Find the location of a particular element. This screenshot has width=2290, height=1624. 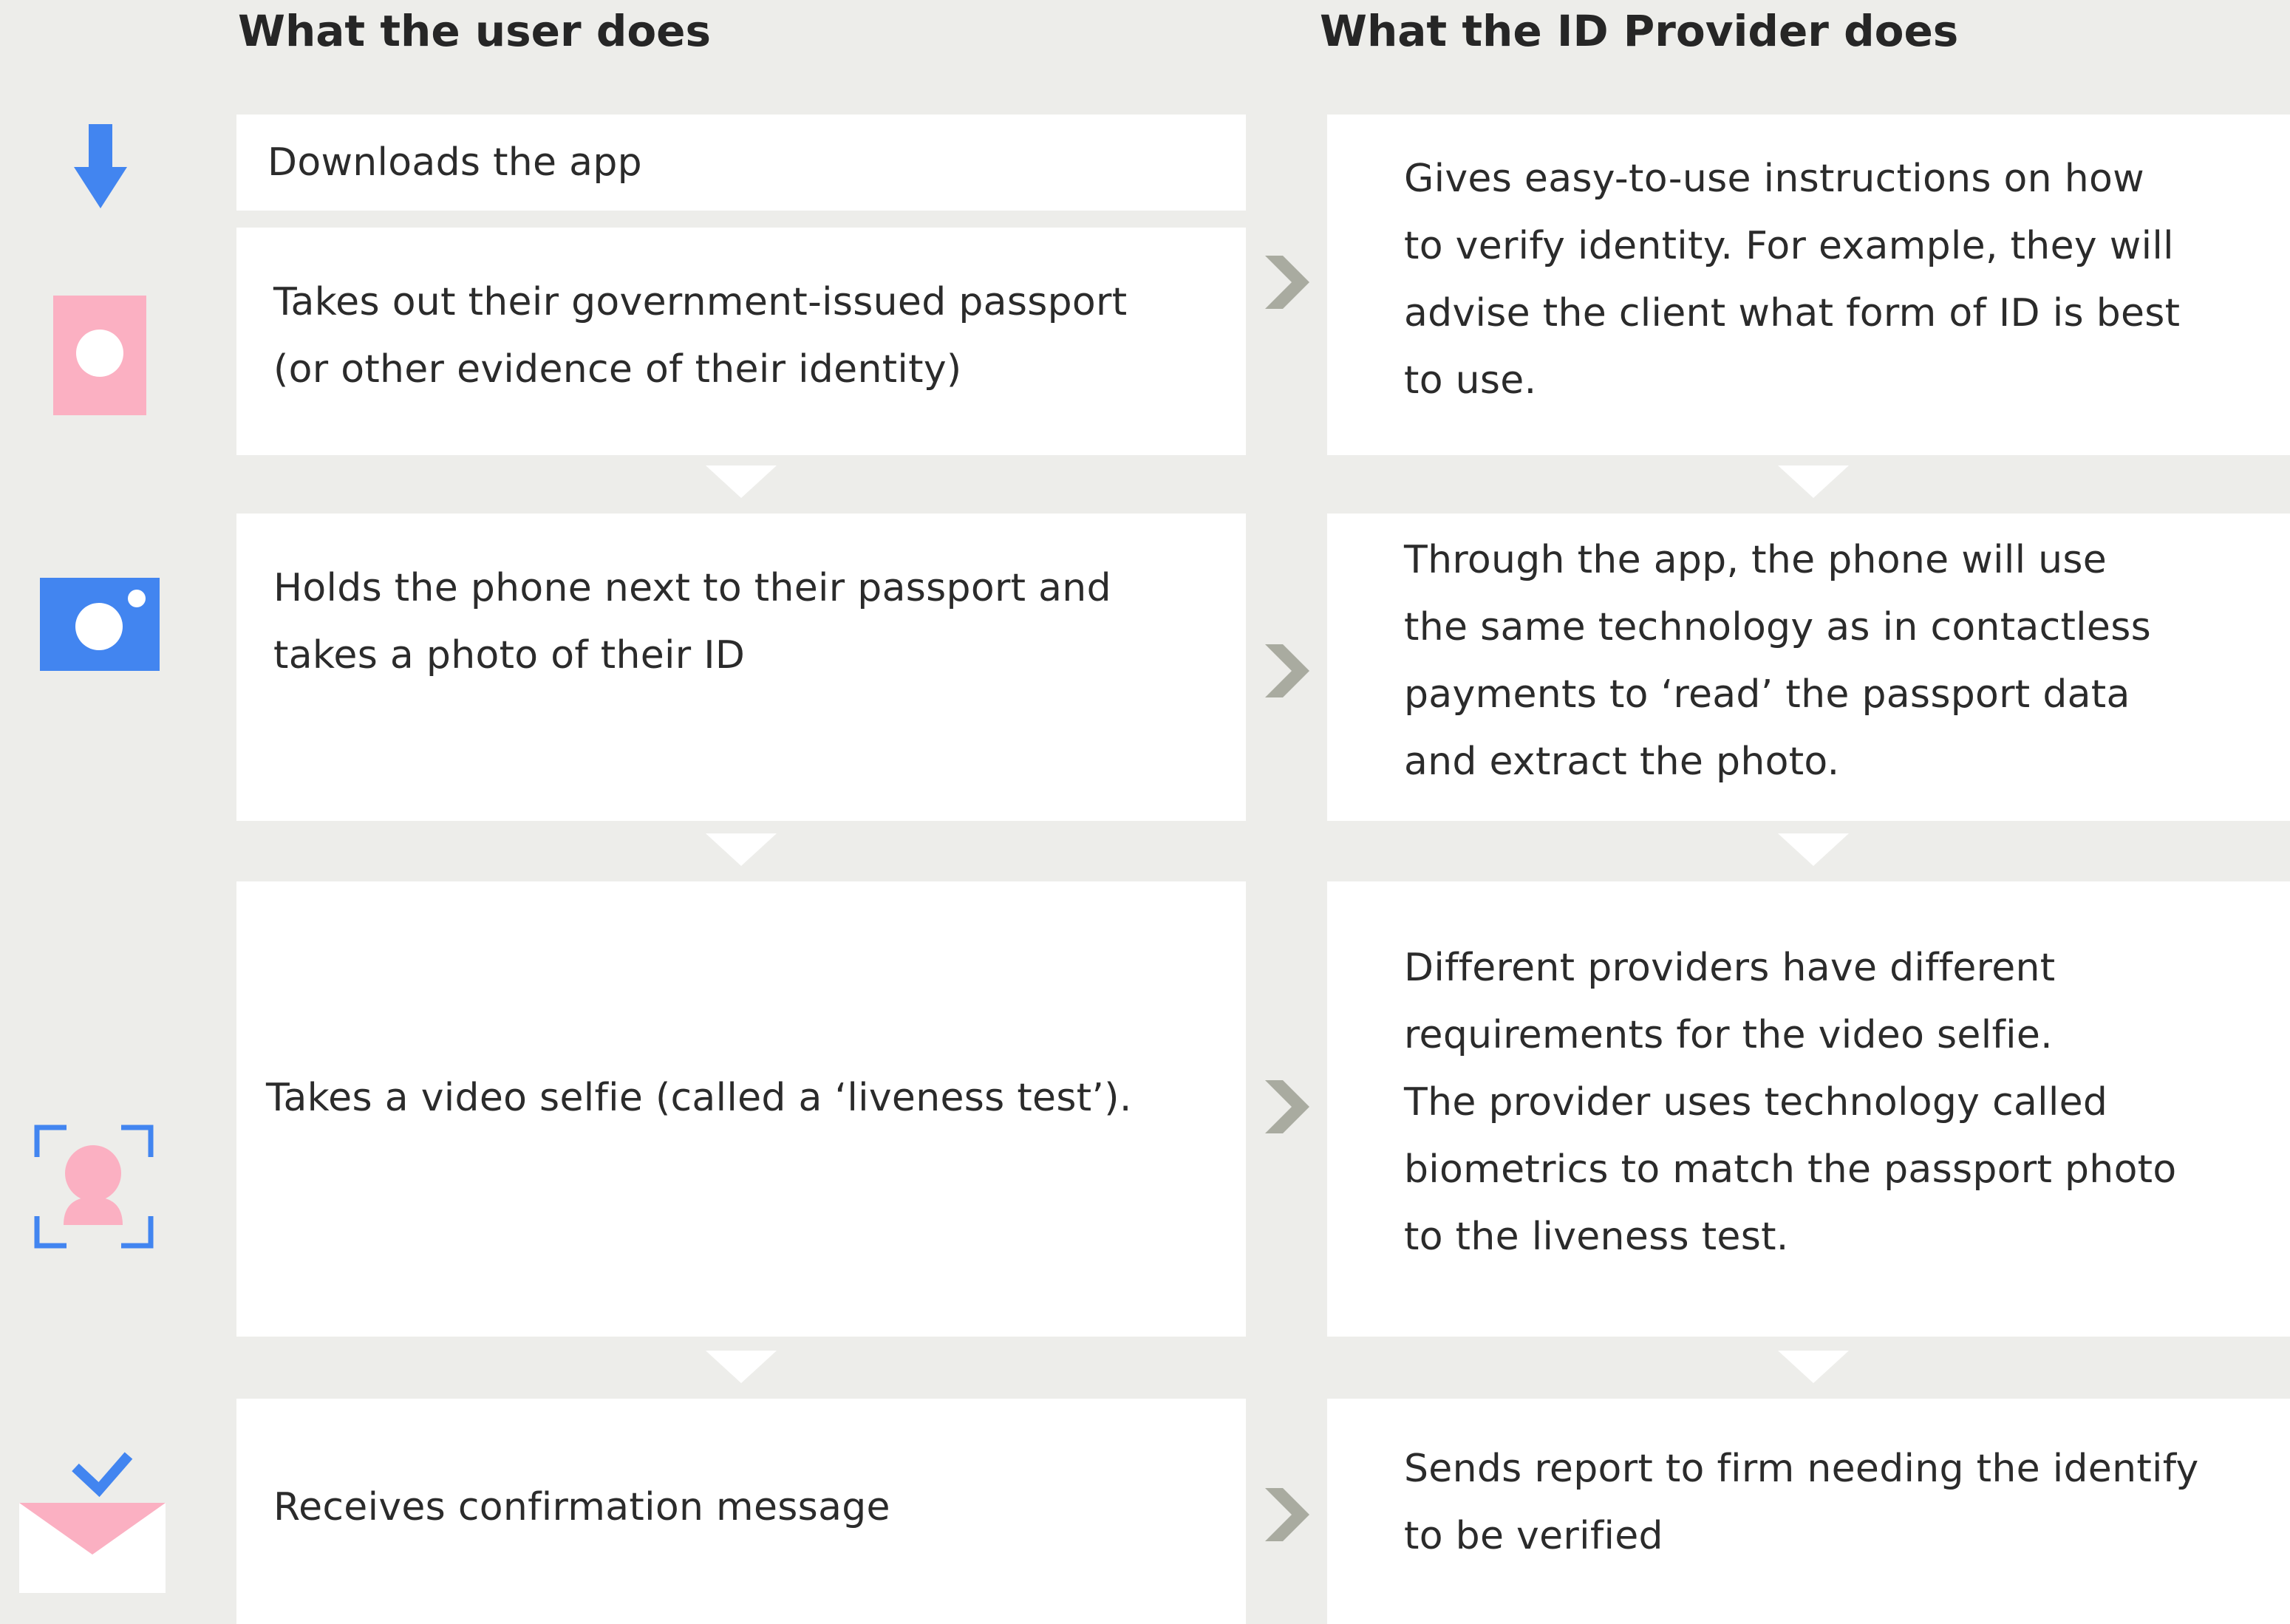

user-step-box-1: Downloads the app is located at coordinates (741, 163).